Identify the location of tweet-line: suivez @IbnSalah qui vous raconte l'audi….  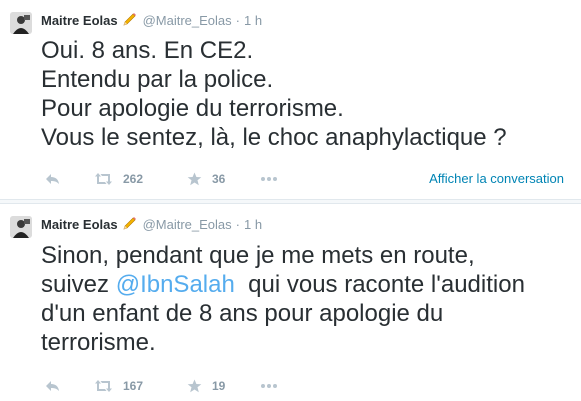
(308, 284).